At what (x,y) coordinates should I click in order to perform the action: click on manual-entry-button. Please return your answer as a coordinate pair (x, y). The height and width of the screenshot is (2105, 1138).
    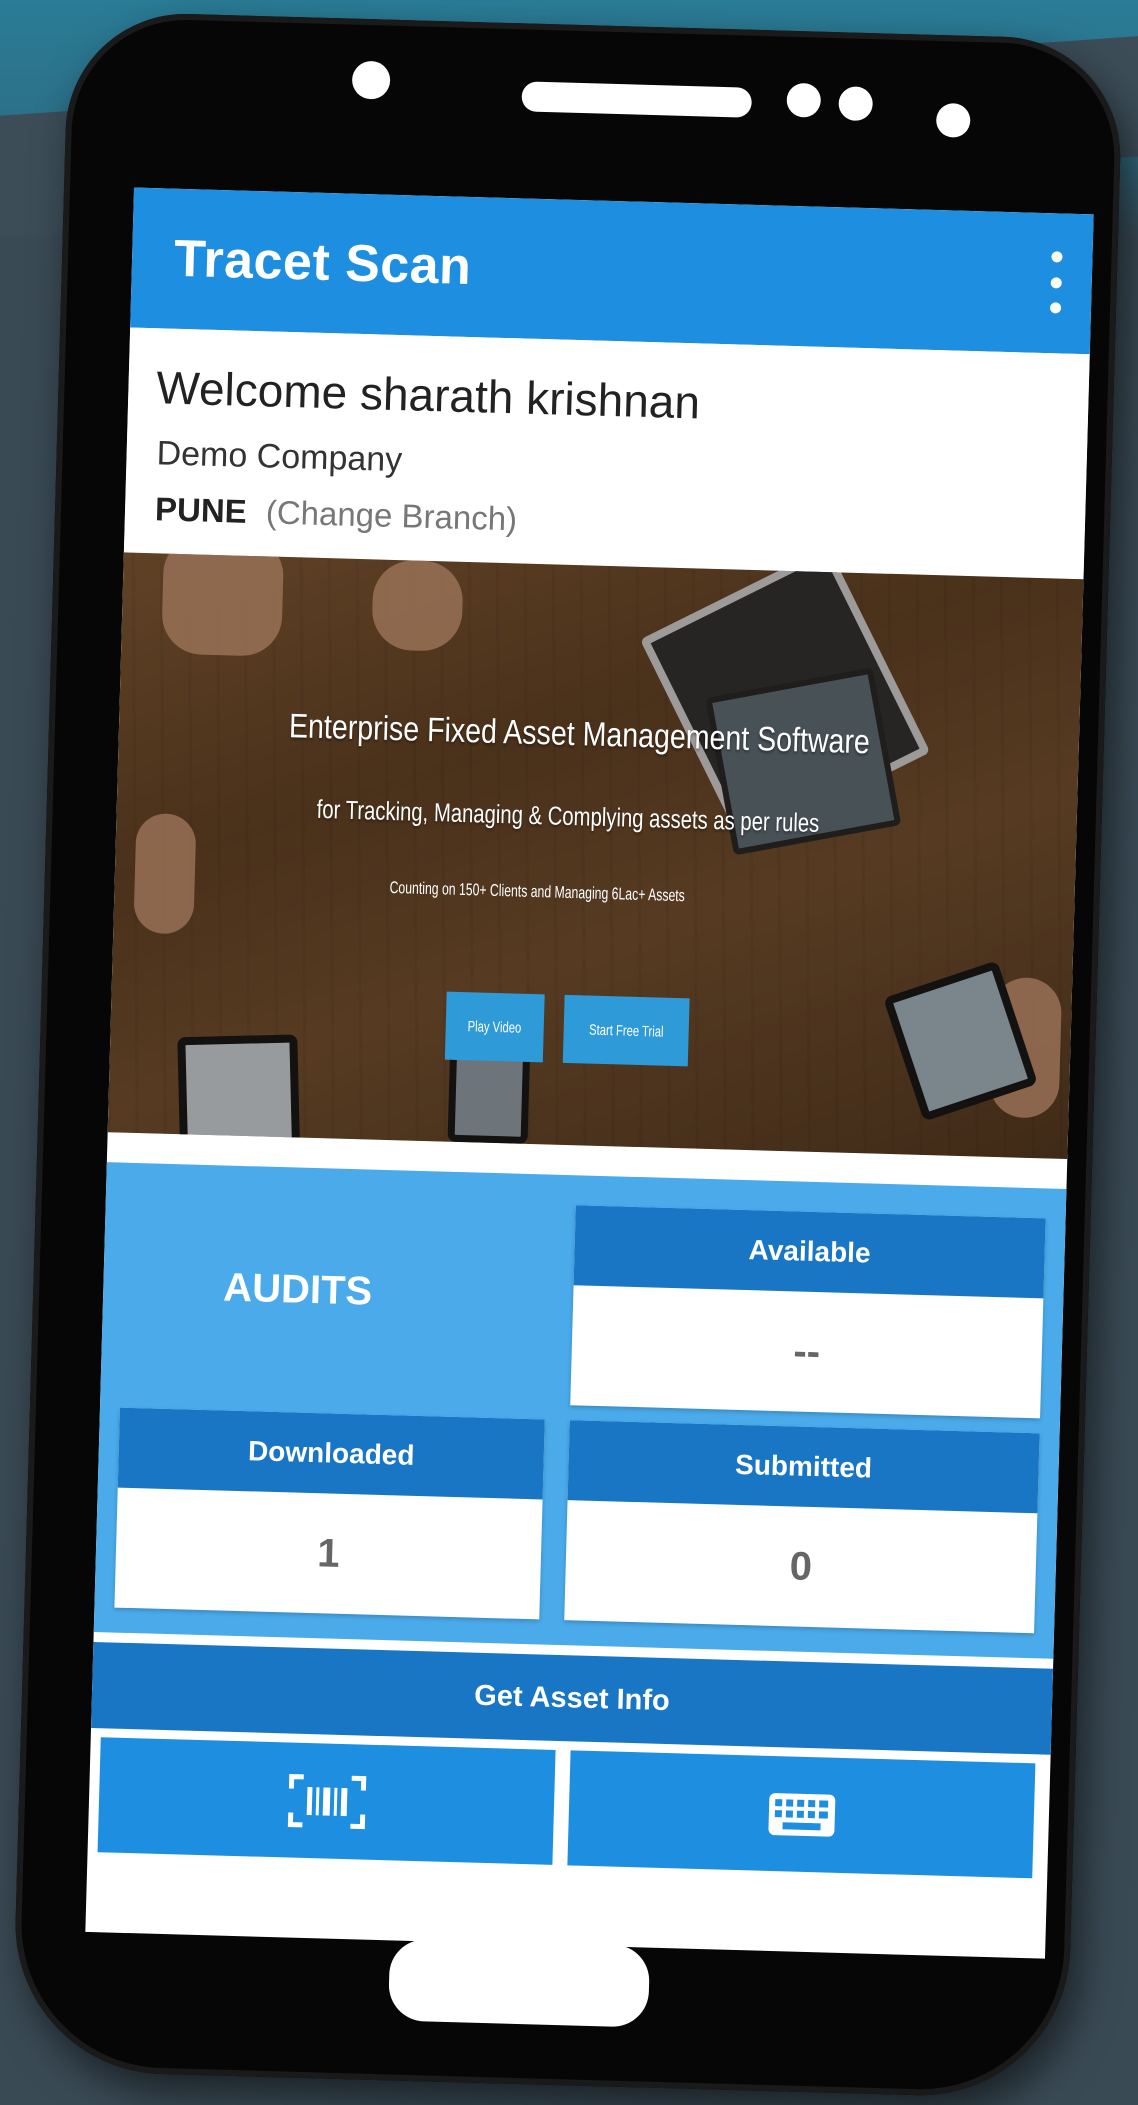
    Looking at the image, I should click on (801, 1814).